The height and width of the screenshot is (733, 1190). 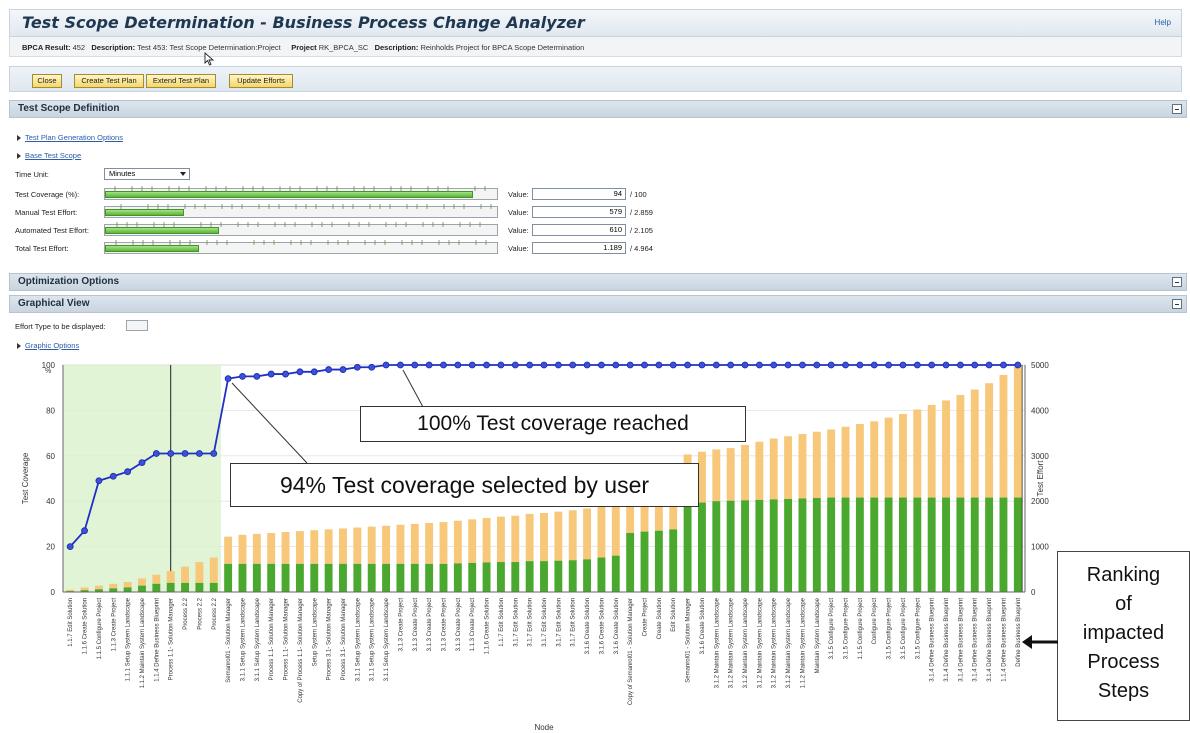 I want to click on y-tick-label: 60, so click(x=50, y=456).